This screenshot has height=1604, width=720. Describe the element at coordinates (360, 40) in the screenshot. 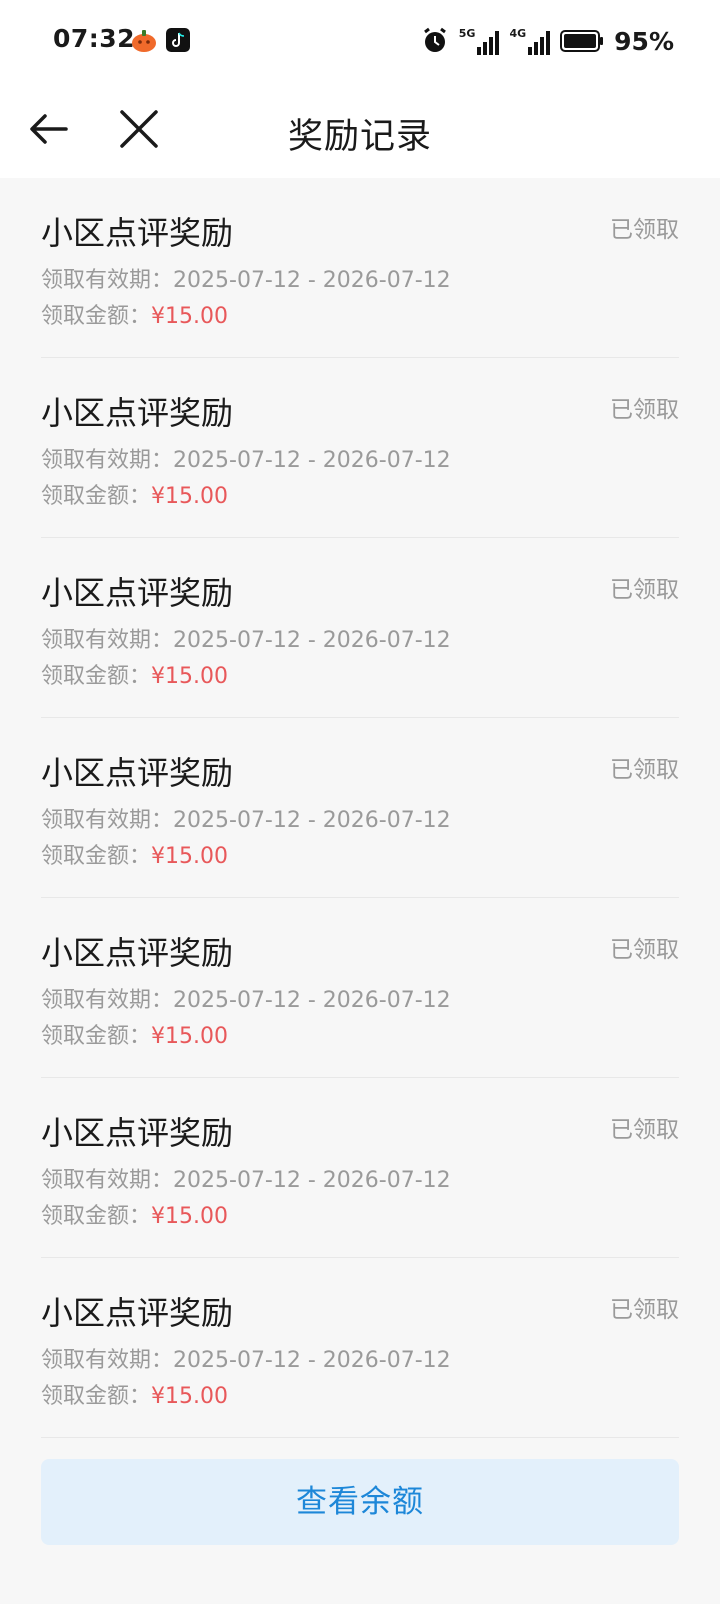

I see `status-bar: 07:32 5G 4G 95%` at that location.